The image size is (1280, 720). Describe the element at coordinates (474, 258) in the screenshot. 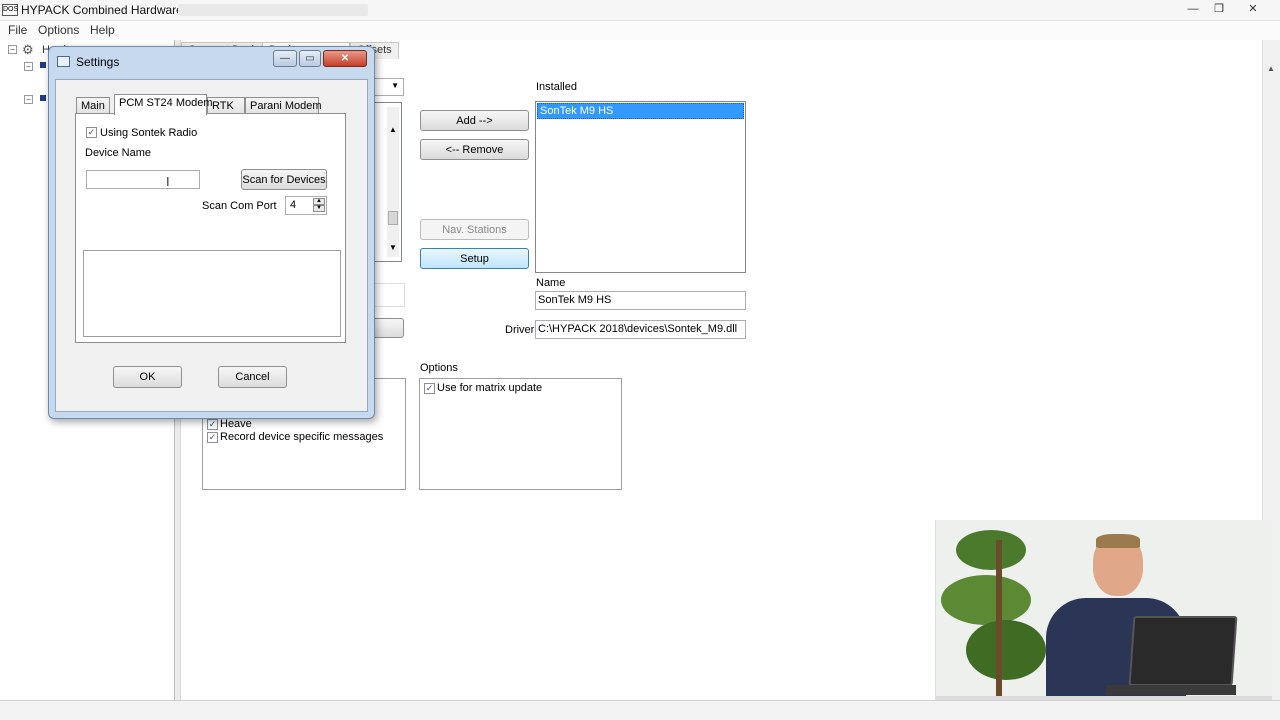

I see `setup-button: Setup` at that location.